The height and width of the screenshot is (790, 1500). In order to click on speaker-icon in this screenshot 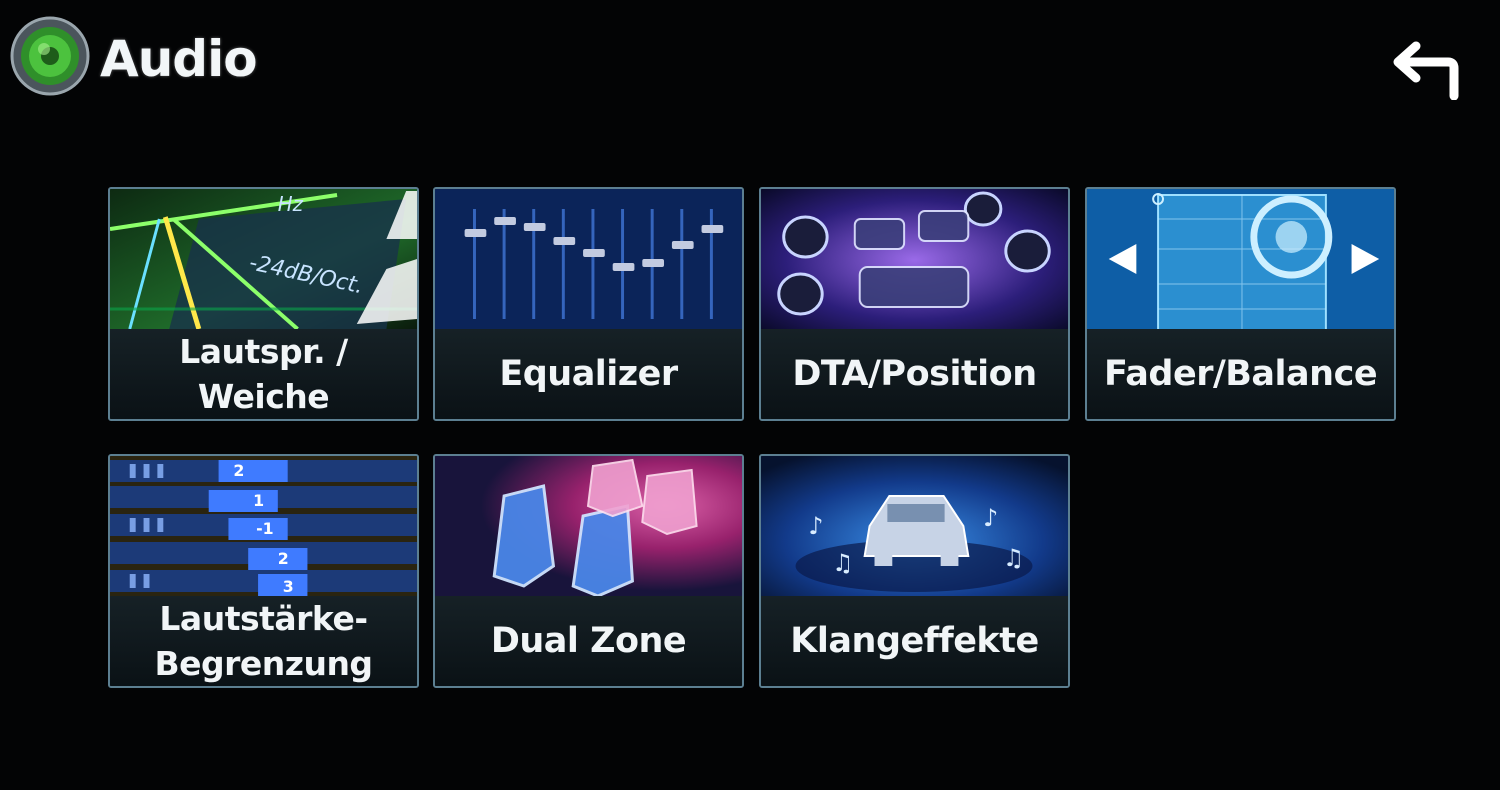, I will do `click(50, 56)`.